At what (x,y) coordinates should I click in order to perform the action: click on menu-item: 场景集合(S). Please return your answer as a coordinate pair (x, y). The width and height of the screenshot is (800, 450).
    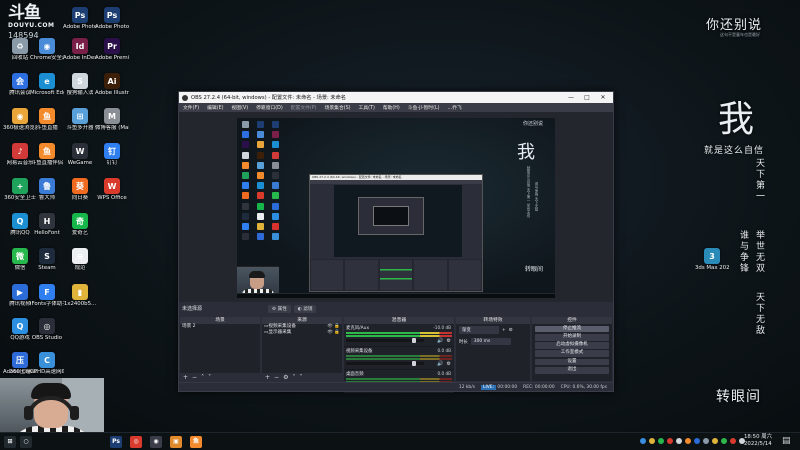
    Looking at the image, I should click on (338, 107).